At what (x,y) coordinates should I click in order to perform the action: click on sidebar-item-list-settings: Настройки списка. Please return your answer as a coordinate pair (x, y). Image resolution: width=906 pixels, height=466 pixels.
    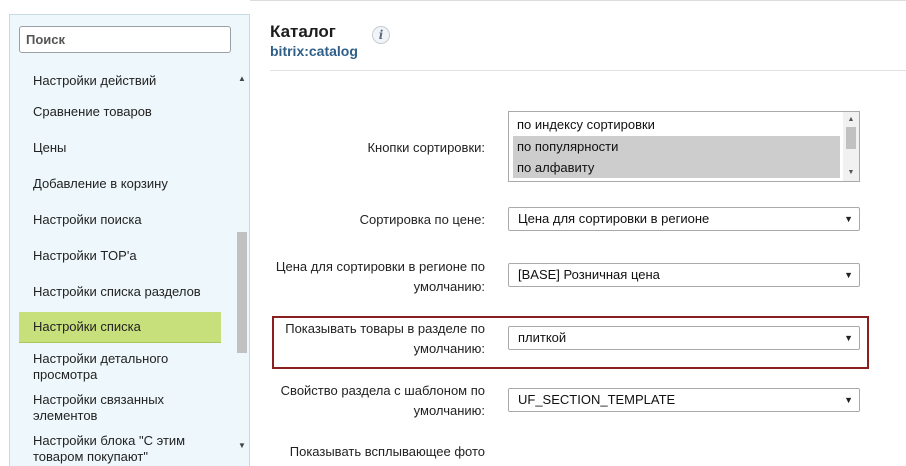
    Looking at the image, I should click on (120, 327).